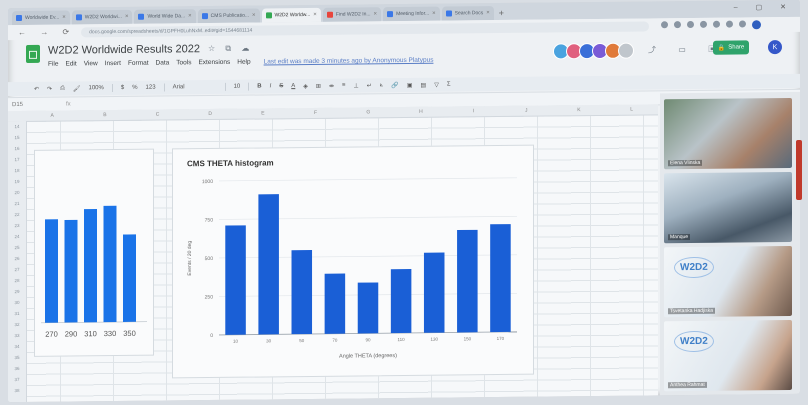  Describe the element at coordinates (77, 88) in the screenshot. I see `paint-format-icon: 🖌` at that location.